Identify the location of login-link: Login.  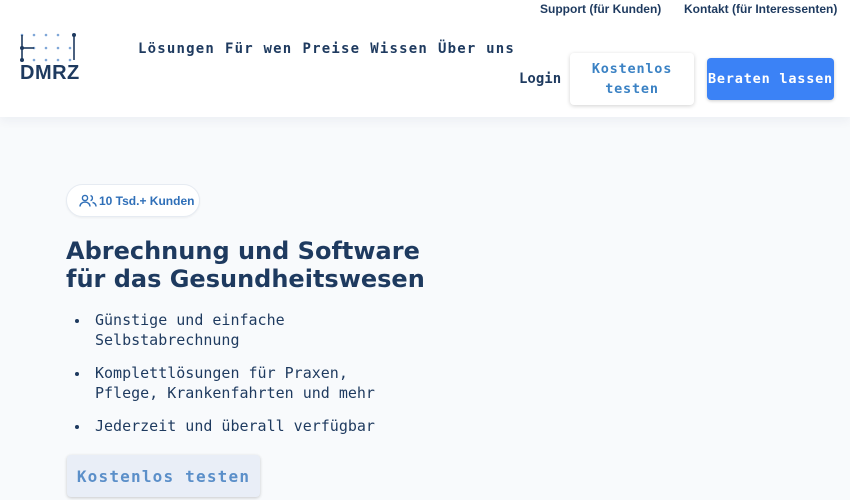
(540, 79).